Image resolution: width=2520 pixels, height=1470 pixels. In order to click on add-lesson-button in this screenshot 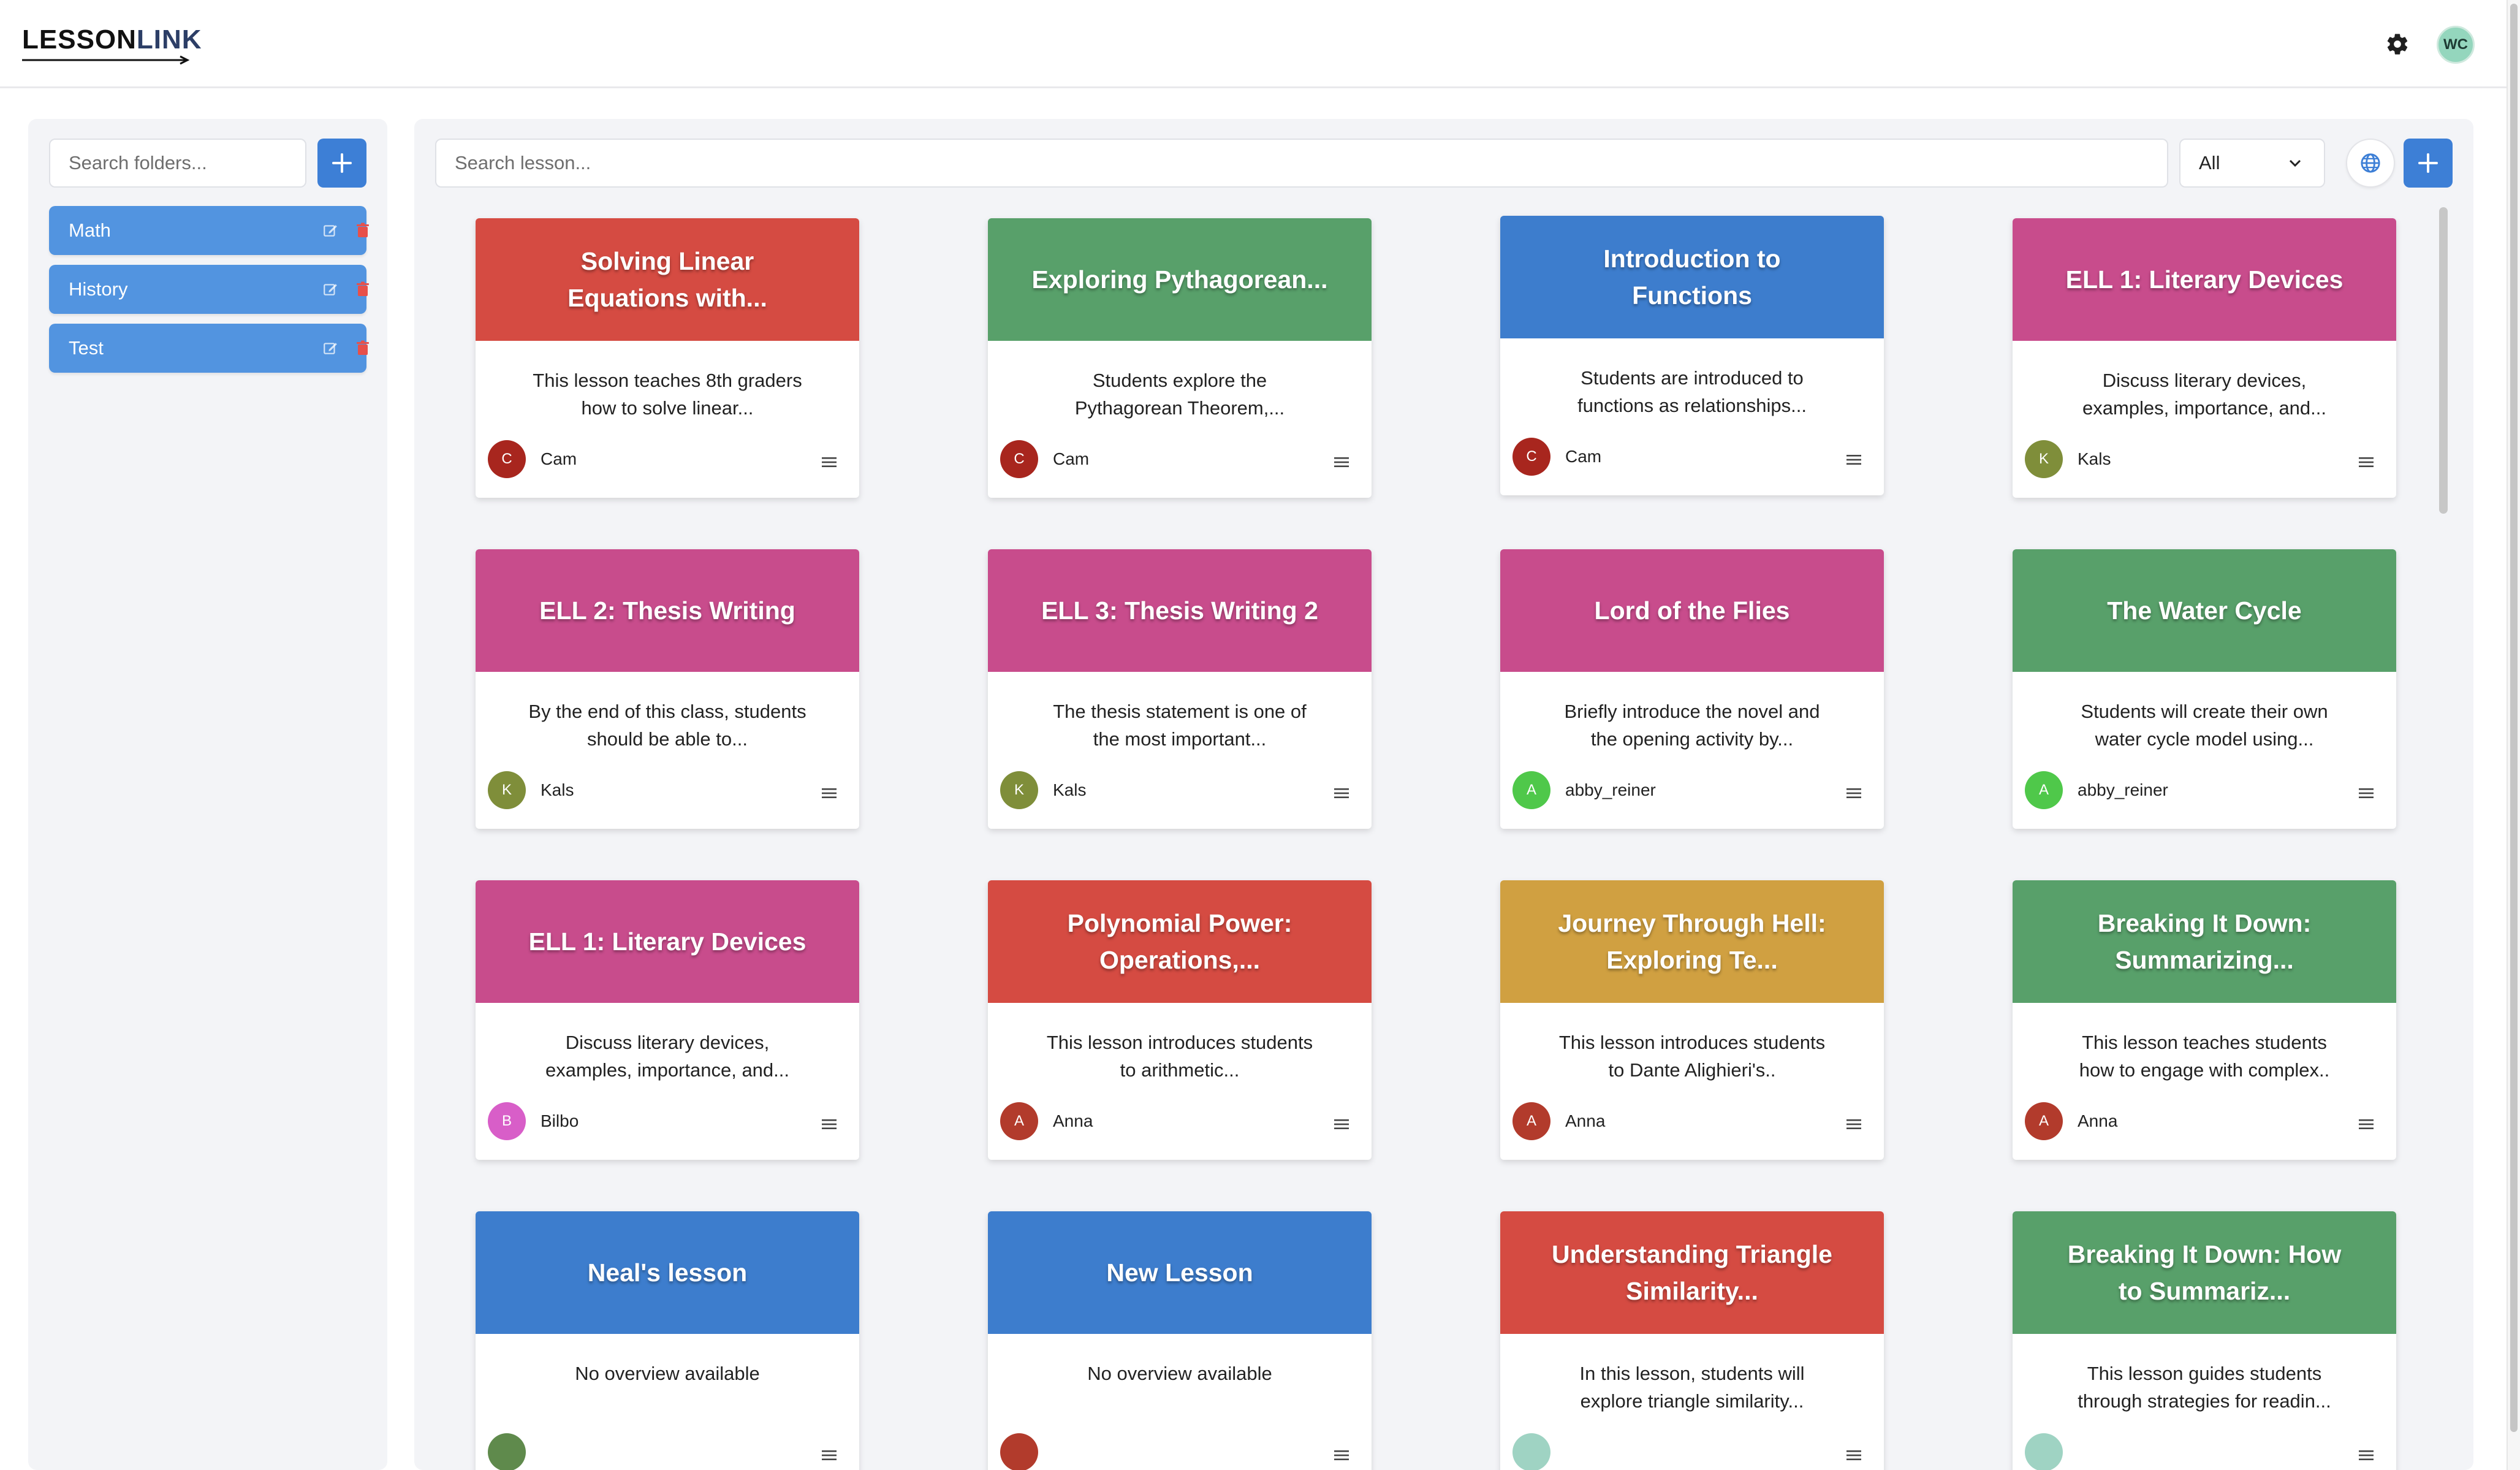, I will do `click(2428, 164)`.